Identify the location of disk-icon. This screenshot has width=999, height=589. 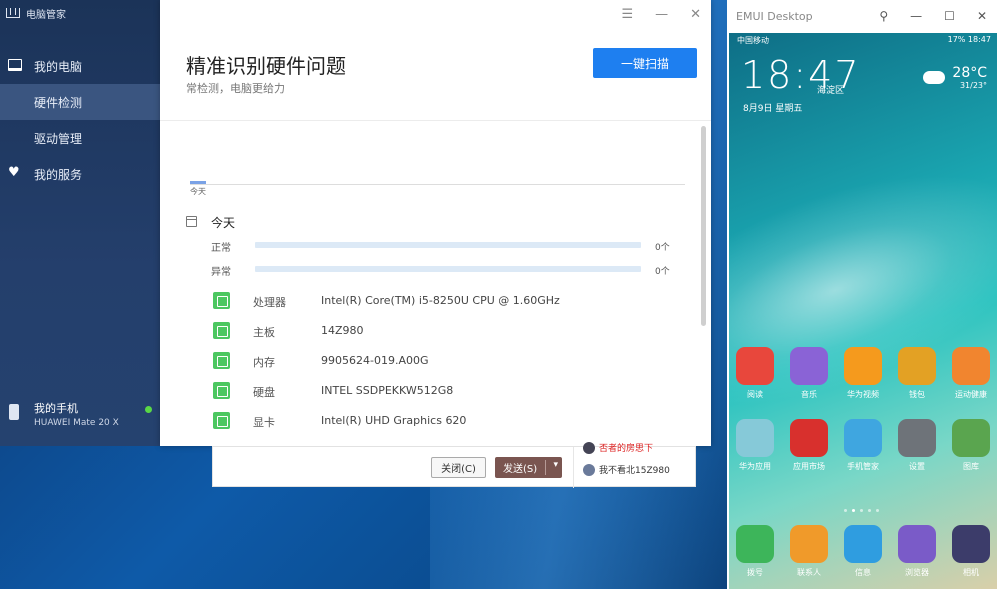
(221, 390).